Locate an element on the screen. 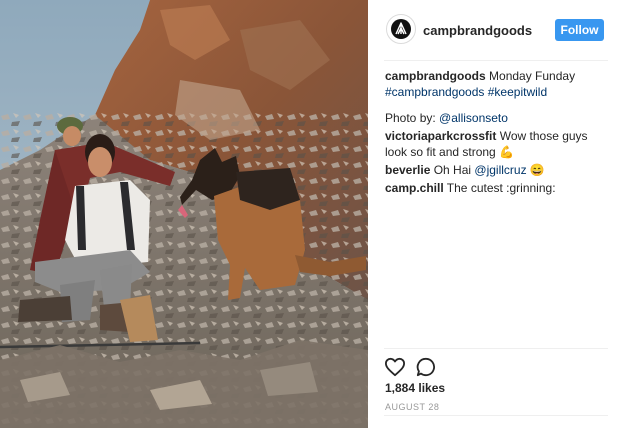 This screenshot has height=429, width=624. tent-logo-icon is located at coordinates (401, 29).